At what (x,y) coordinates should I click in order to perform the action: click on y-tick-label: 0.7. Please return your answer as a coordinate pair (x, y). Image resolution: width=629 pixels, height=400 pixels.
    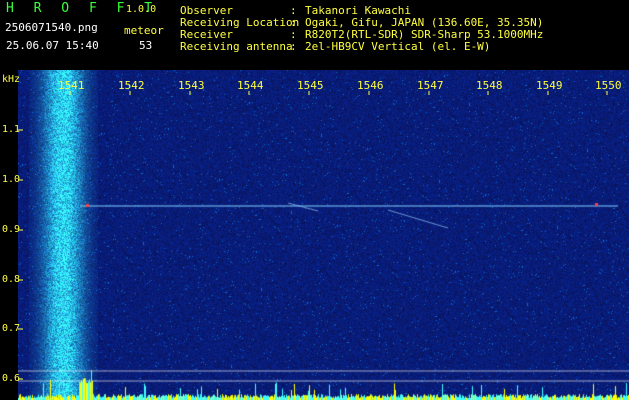
    Looking at the image, I should click on (11, 328).